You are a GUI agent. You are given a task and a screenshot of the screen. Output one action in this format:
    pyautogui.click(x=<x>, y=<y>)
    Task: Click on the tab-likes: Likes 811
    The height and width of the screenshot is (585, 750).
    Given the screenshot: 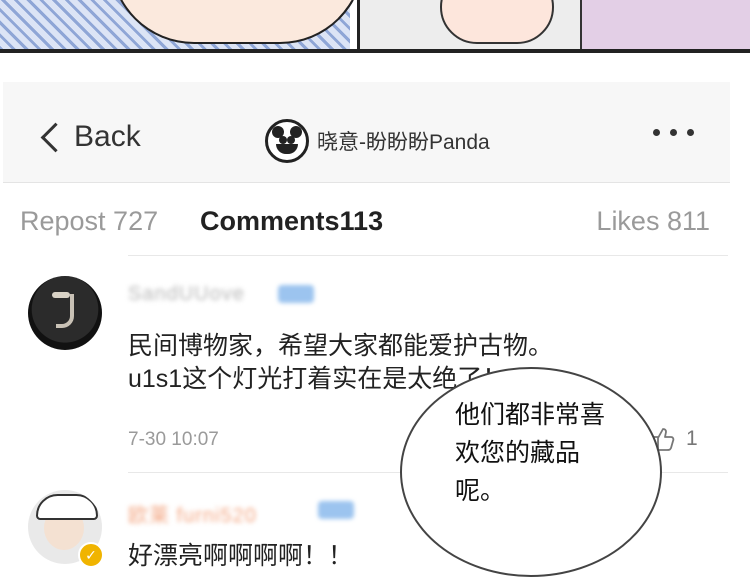 What is the action you would take?
    pyautogui.click(x=653, y=221)
    